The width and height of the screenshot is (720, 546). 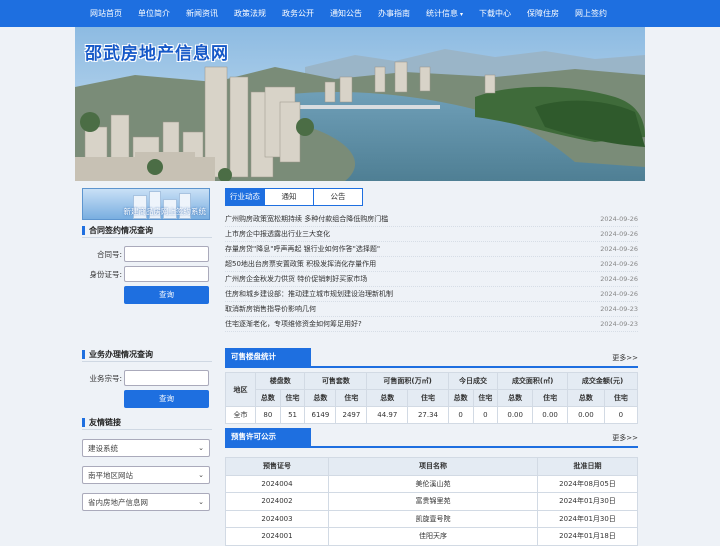 I want to click on business-query-title: 业务办理情况查询, so click(x=121, y=354).